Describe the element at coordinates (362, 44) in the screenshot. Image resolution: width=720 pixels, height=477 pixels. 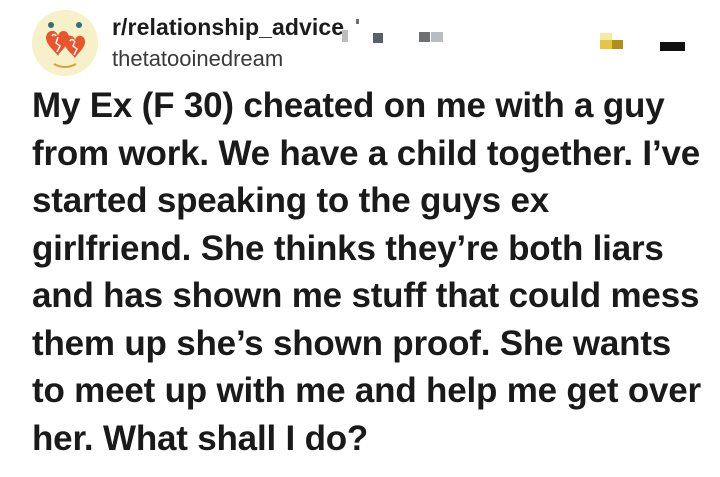
I see `post-header: r/relationship_advice thetatooinedream` at that location.